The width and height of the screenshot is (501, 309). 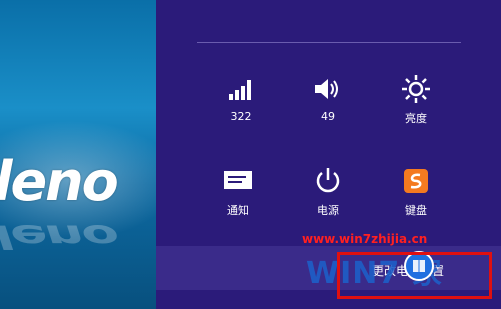 What do you see at coordinates (241, 89) in the screenshot?
I see `signal-icon` at bounding box center [241, 89].